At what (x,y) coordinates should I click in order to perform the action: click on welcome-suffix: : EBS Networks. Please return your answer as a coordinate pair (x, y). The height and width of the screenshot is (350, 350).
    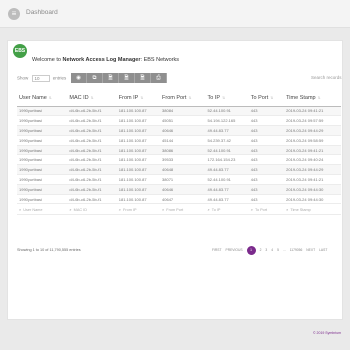
    Looking at the image, I should click on (160, 60).